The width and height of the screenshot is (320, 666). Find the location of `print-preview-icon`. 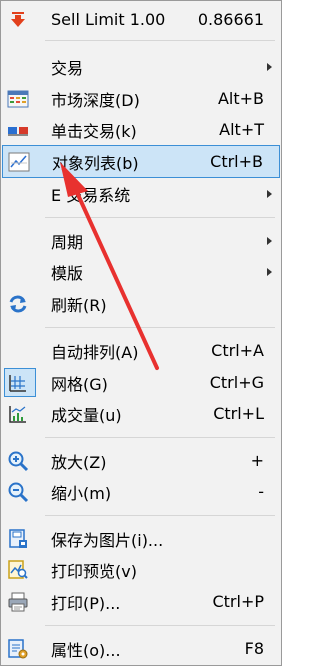

print-preview-icon is located at coordinates (18, 570).